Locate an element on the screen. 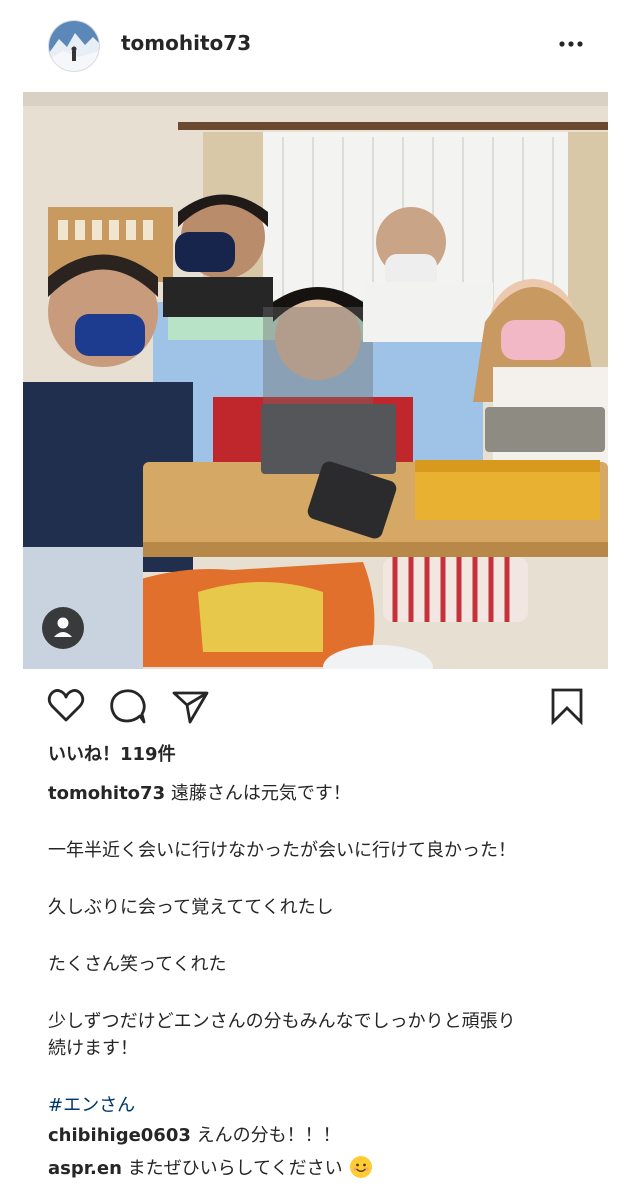 The image size is (631, 1200). share-icon is located at coordinates (190, 706).